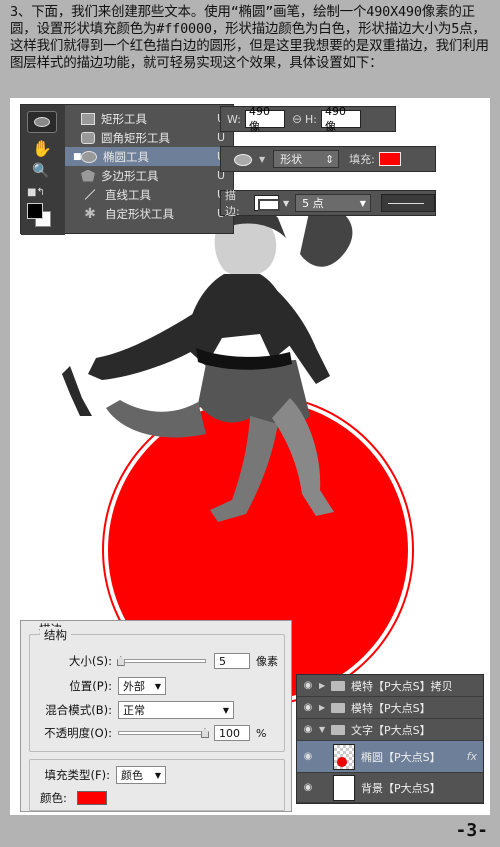 The image size is (500, 847). I want to click on layer-row: ◉ ▶ 模特【P大点S】拷贝, so click(390, 686).